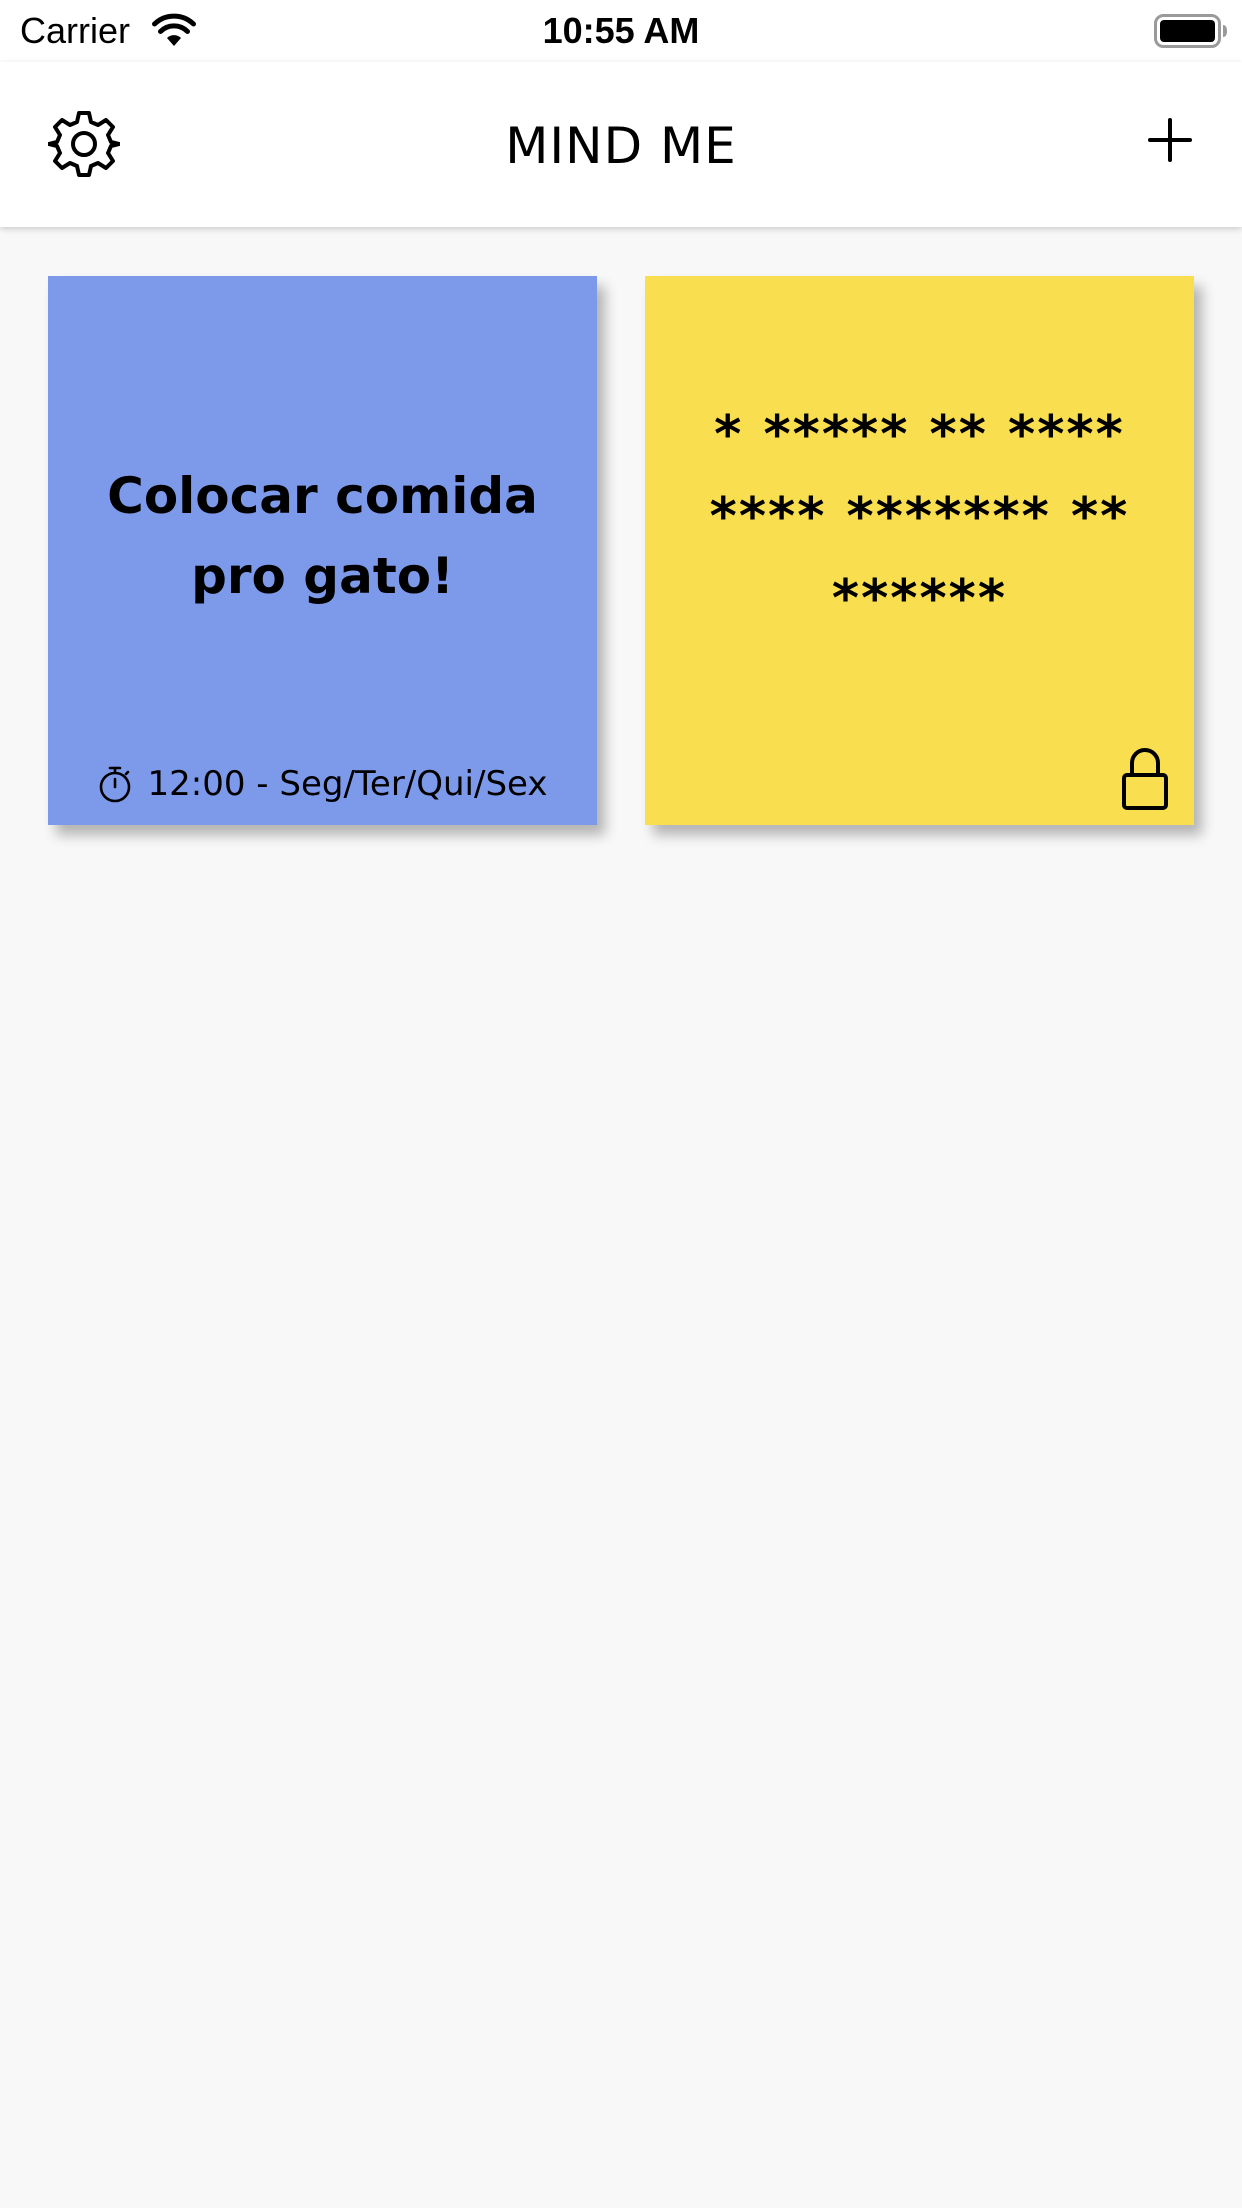 This screenshot has width=1242, height=2208. I want to click on page-title: MIND ME, so click(621, 146).